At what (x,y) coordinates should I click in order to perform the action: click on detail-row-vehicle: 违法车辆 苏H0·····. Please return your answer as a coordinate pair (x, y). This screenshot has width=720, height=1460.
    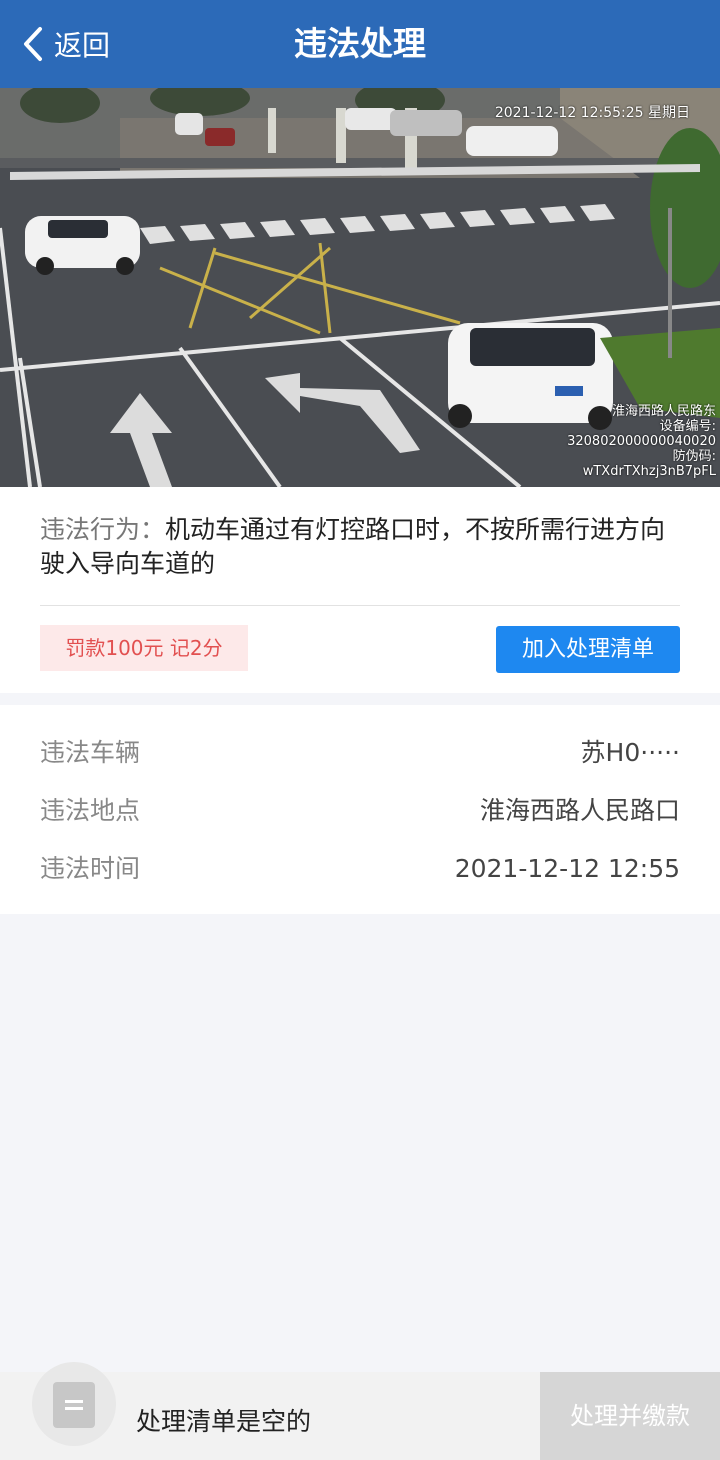
    Looking at the image, I should click on (360, 753).